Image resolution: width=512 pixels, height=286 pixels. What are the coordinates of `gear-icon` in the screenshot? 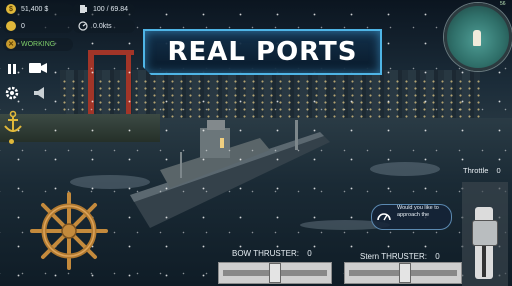 It's located at (12, 93).